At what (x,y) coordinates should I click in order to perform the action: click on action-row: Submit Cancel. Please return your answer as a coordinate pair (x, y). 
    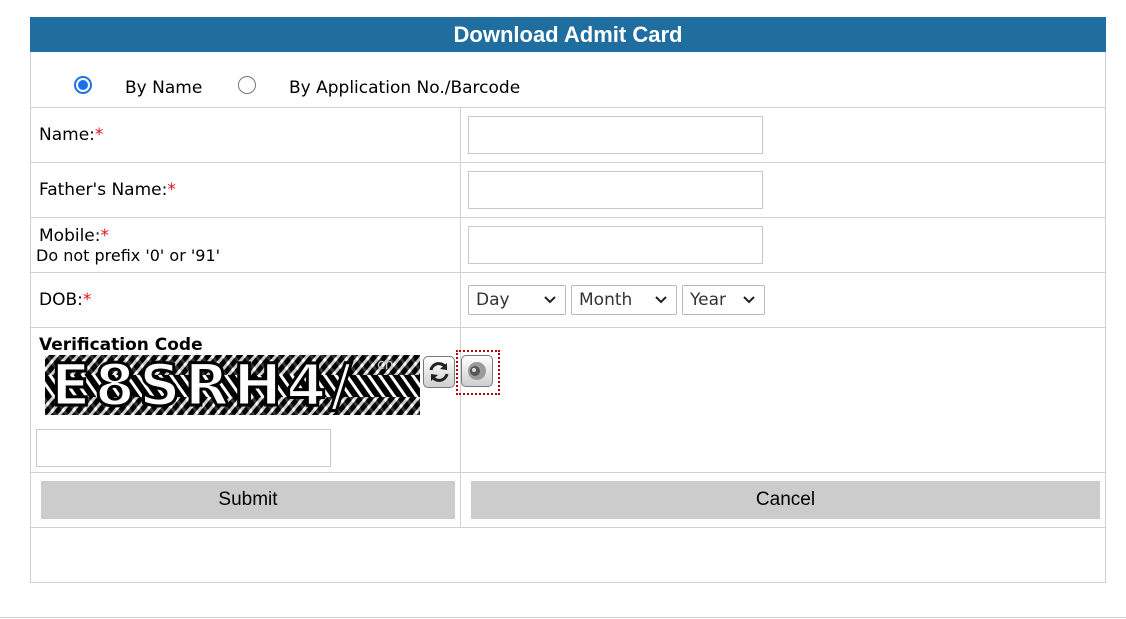
    Looking at the image, I should click on (568, 500).